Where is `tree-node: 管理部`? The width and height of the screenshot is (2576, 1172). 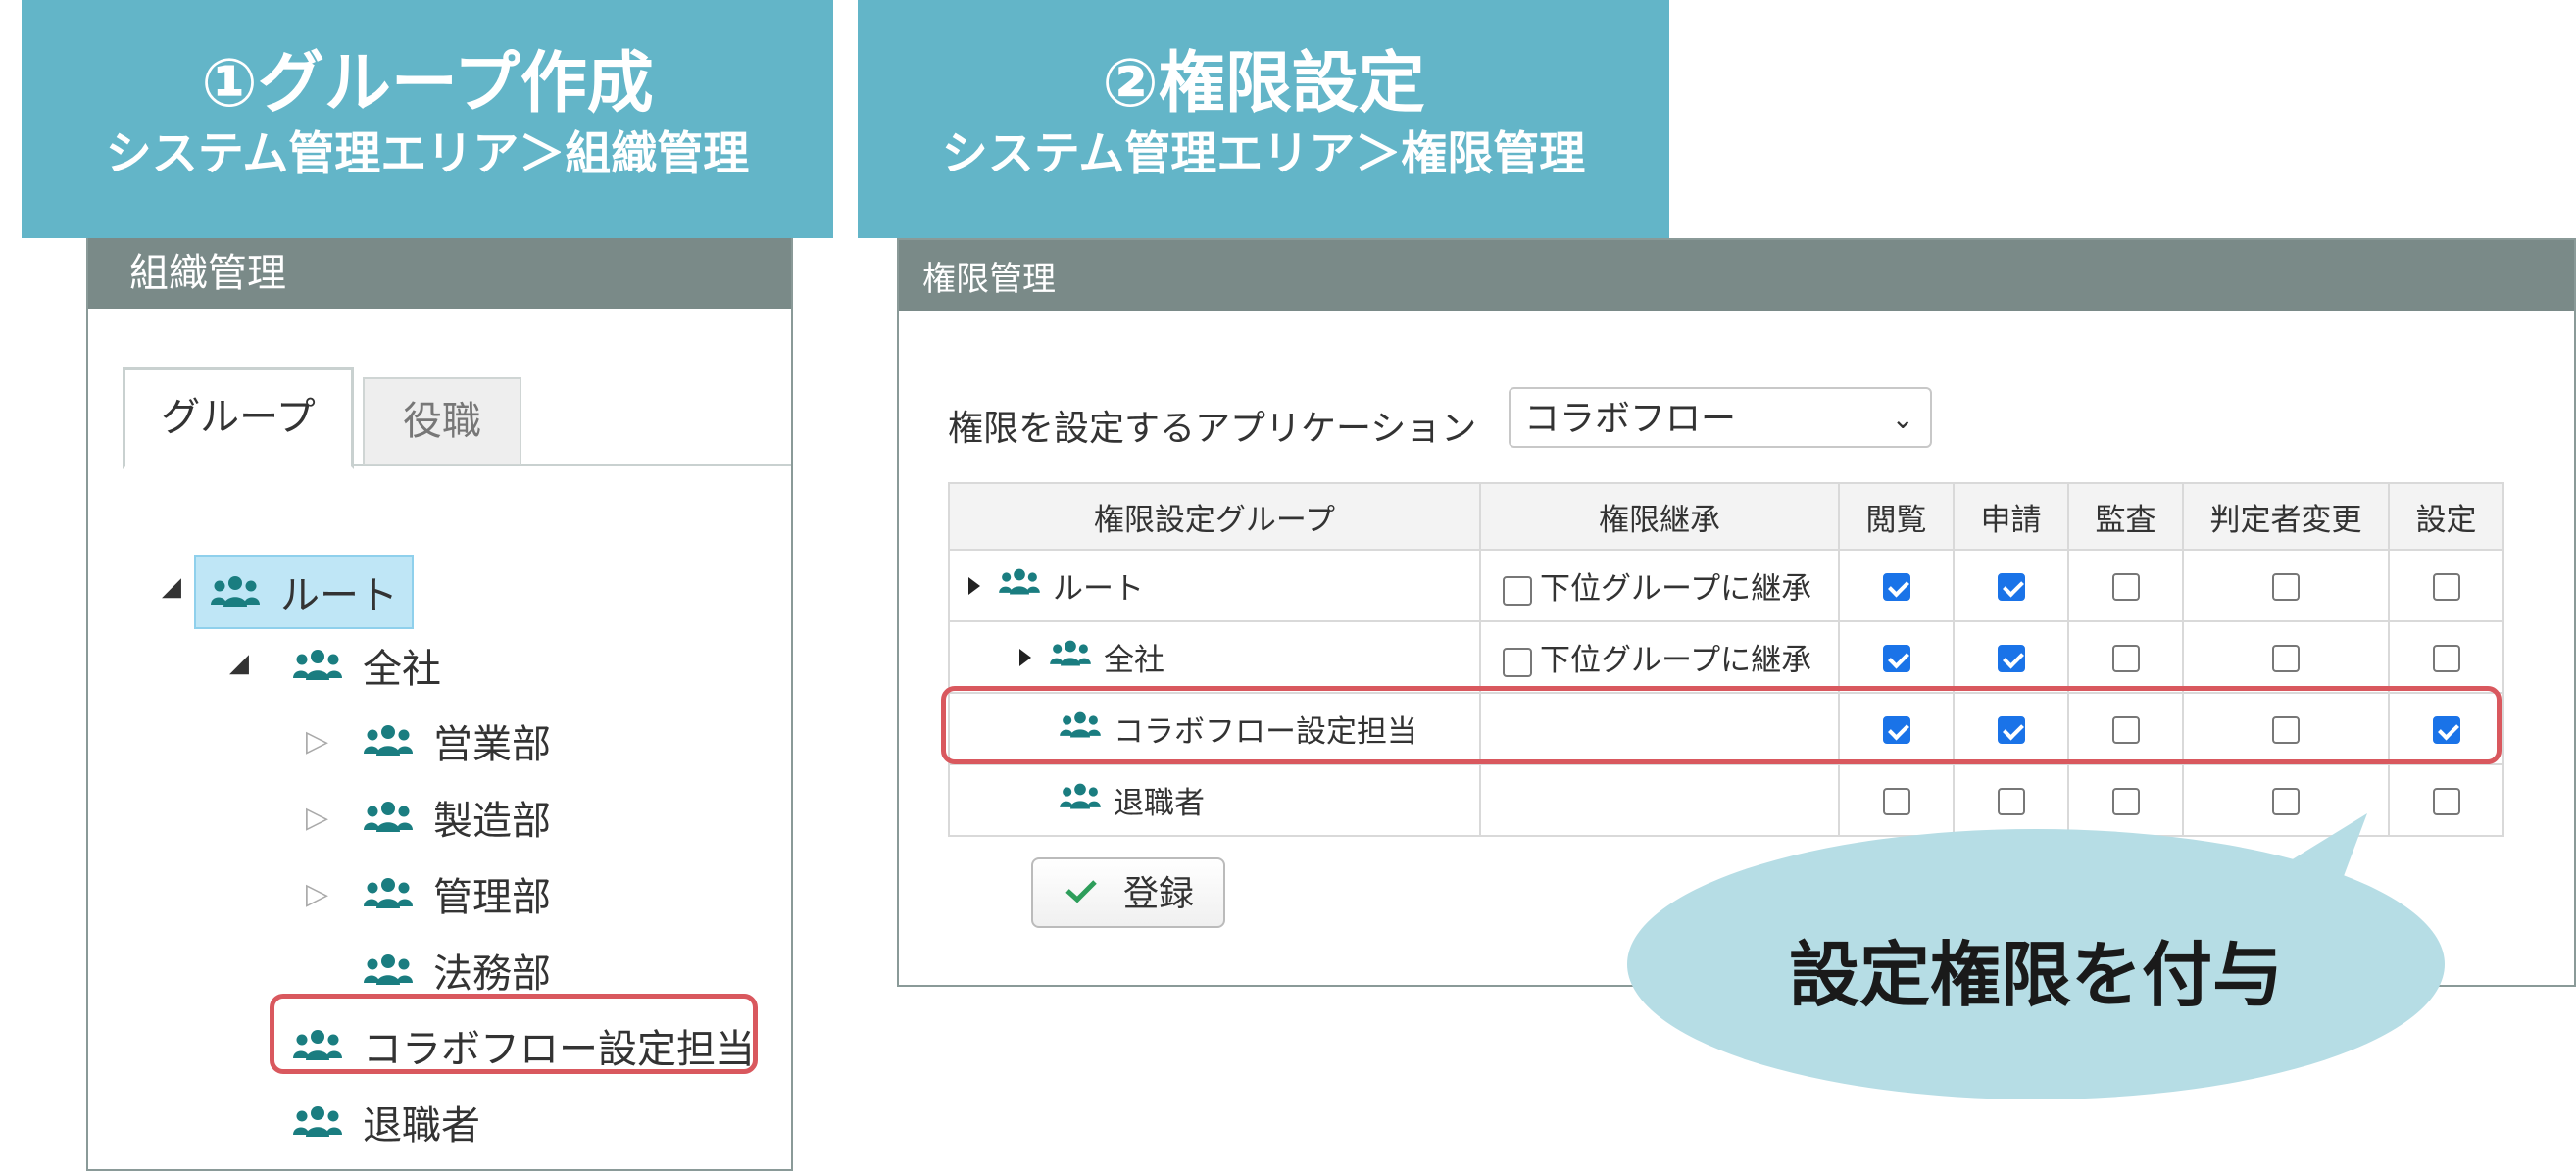
tree-node: 管理部 is located at coordinates (457, 894).